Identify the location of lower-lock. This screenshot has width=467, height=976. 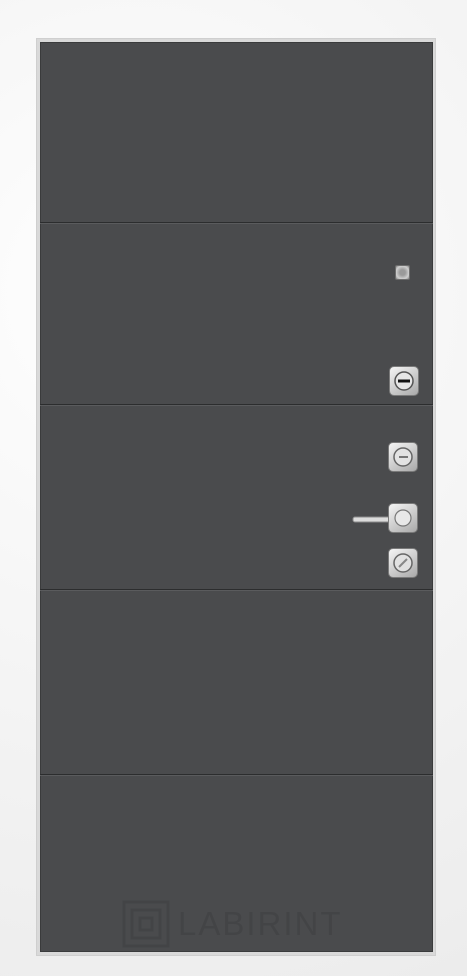
(403, 563).